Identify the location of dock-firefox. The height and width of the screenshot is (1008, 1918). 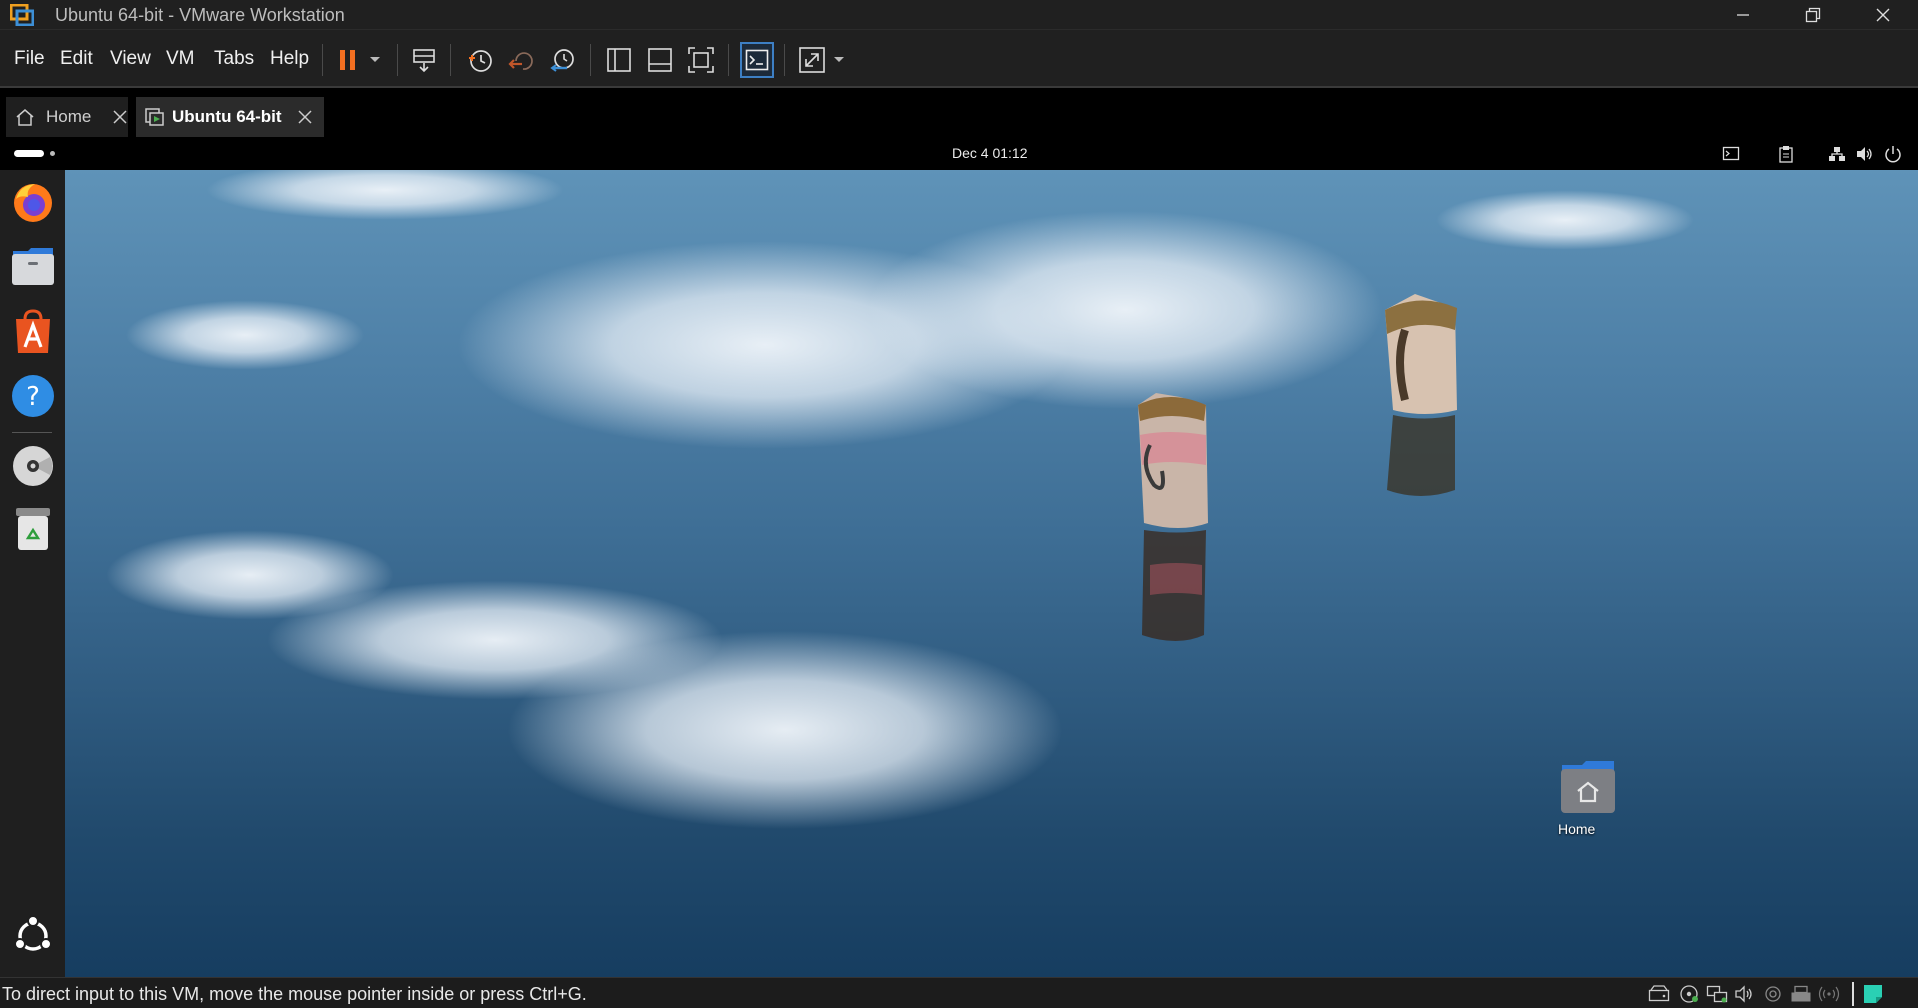
(33, 202).